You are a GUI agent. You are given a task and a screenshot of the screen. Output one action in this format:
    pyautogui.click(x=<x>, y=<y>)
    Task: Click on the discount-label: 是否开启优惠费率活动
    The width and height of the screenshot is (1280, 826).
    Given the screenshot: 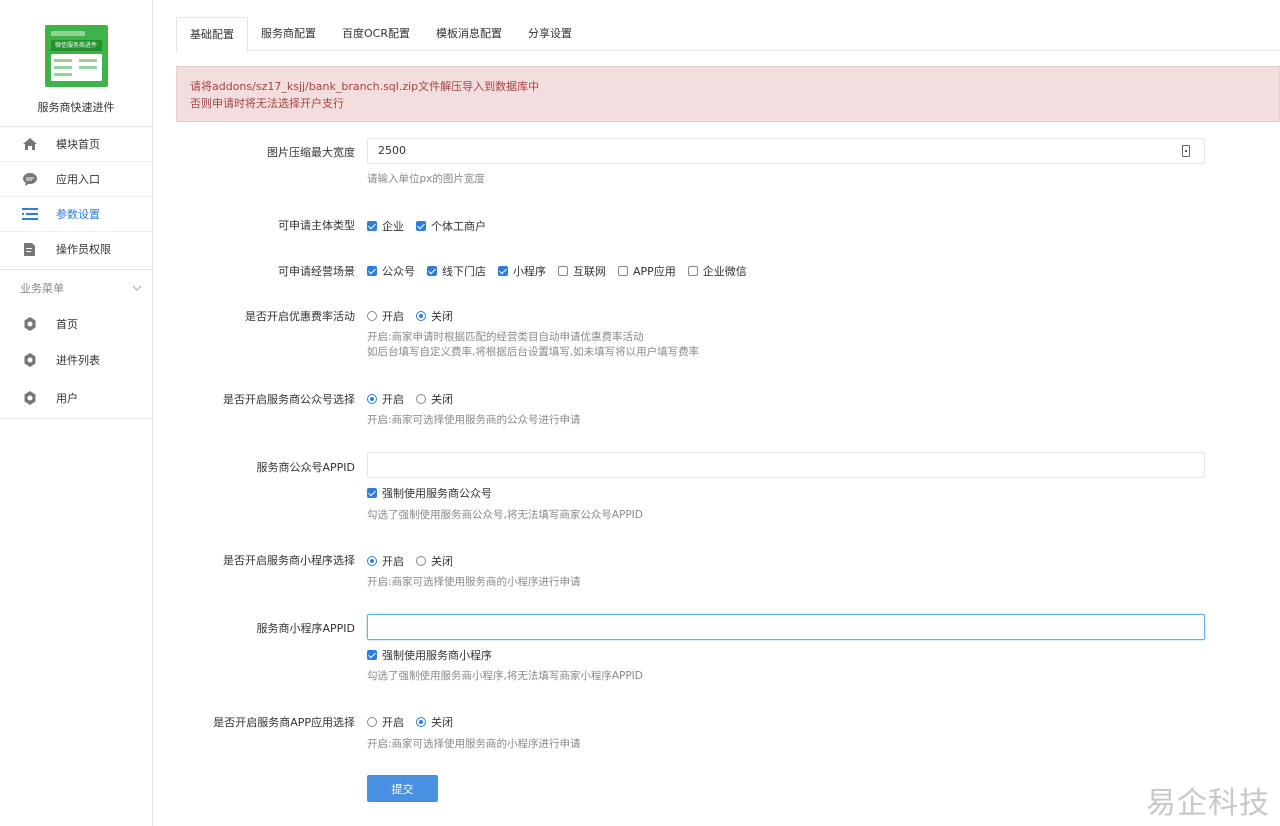 What is the action you would take?
    pyautogui.click(x=300, y=316)
    